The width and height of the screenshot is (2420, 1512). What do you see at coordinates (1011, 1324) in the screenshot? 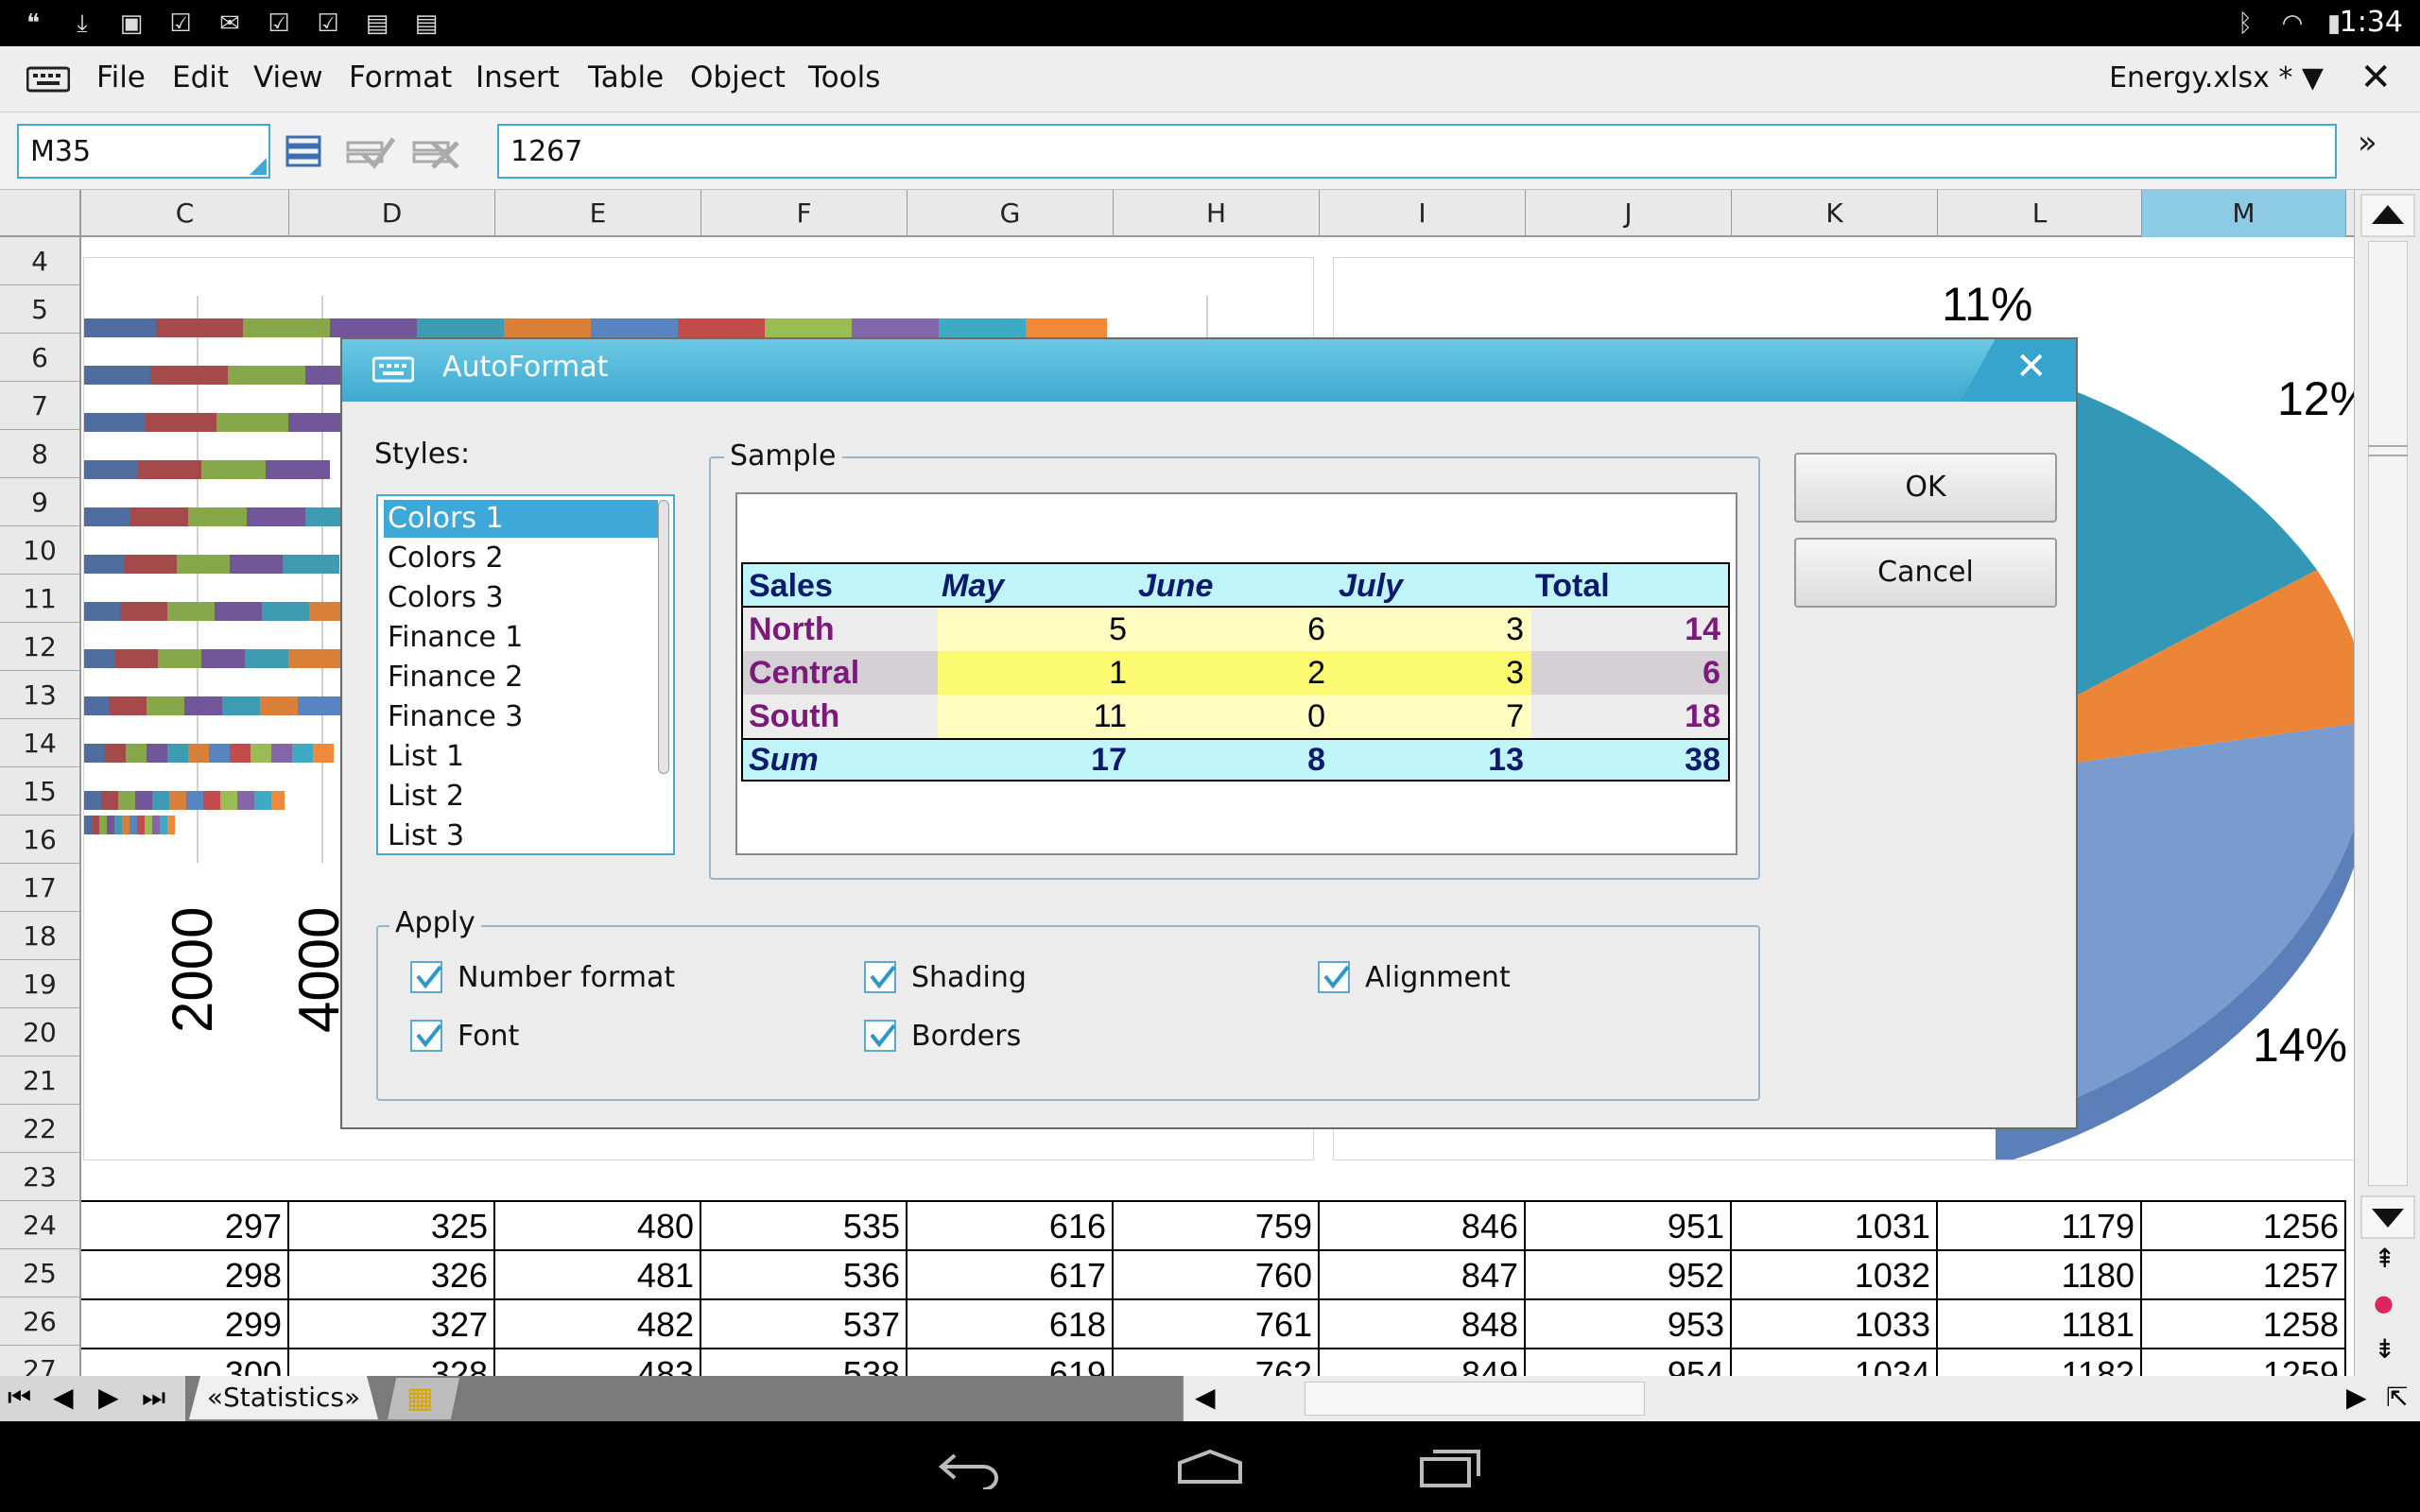
I see `grid-cell: 618` at bounding box center [1011, 1324].